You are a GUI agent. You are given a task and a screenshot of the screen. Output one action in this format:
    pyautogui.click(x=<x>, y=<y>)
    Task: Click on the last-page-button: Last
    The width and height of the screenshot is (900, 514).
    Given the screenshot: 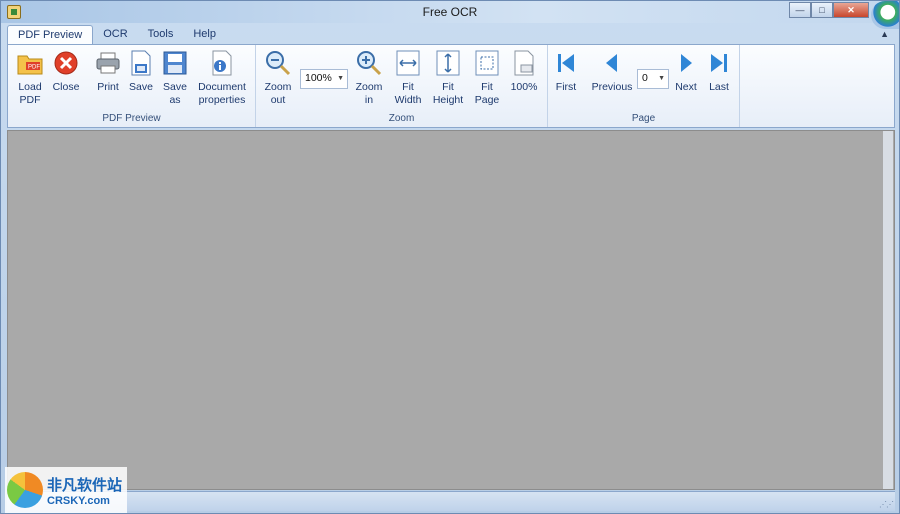 What is the action you would take?
    pyautogui.click(x=719, y=71)
    